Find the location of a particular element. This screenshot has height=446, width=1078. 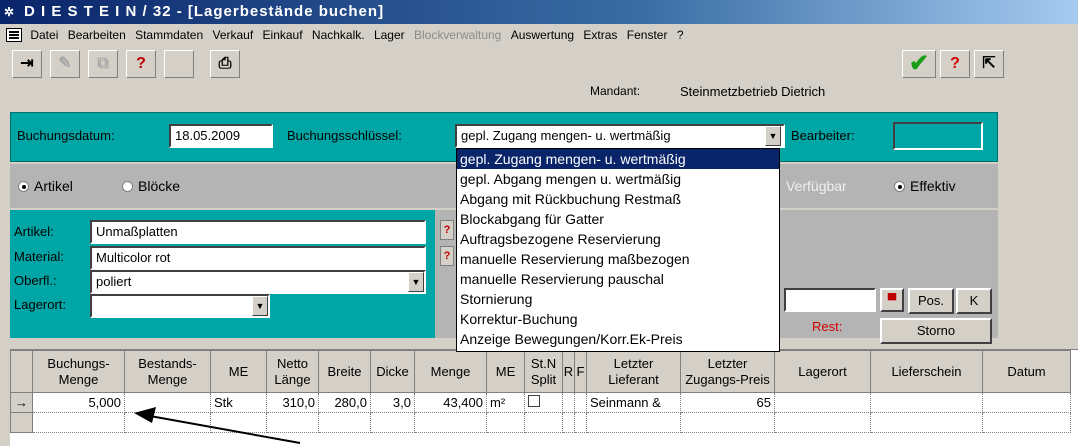

menu-fenster: Fenster is located at coordinates (647, 35).